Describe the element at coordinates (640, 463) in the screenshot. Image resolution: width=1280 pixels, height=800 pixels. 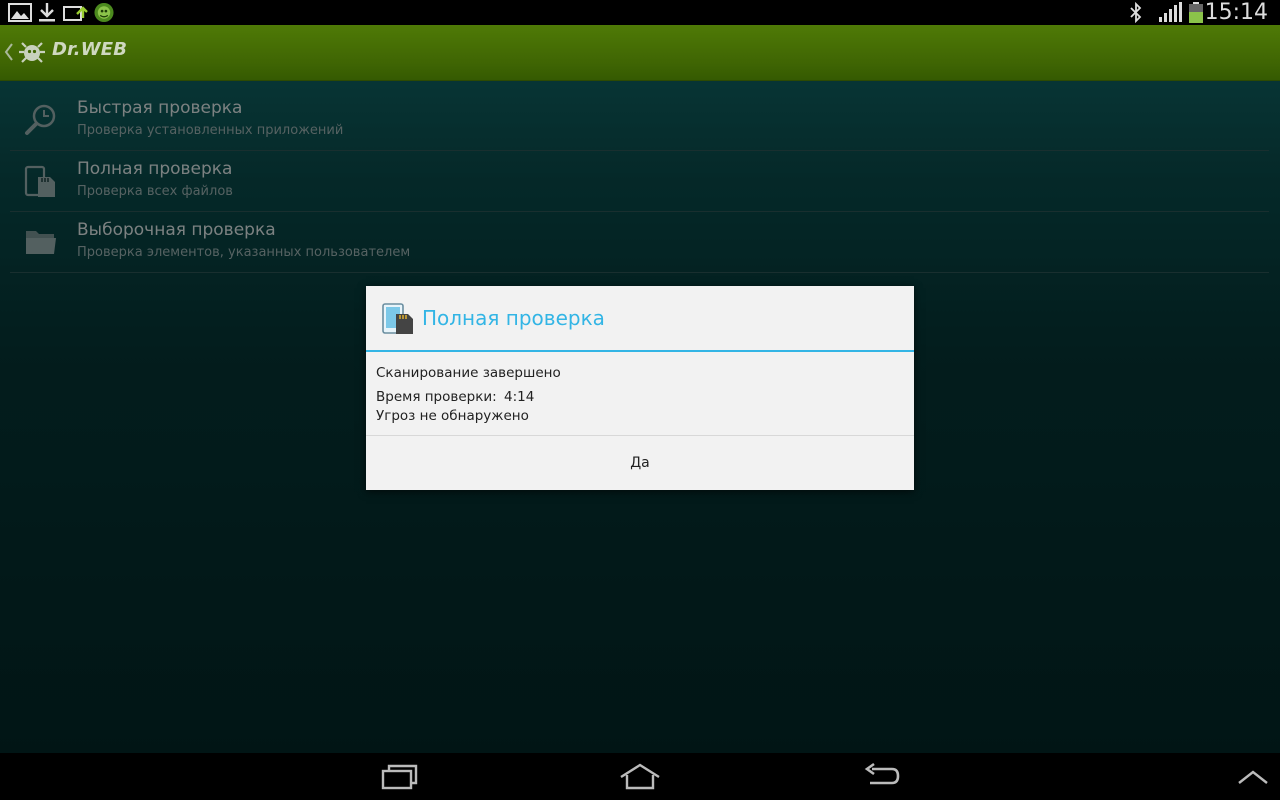
I see `ok-button: Да` at that location.